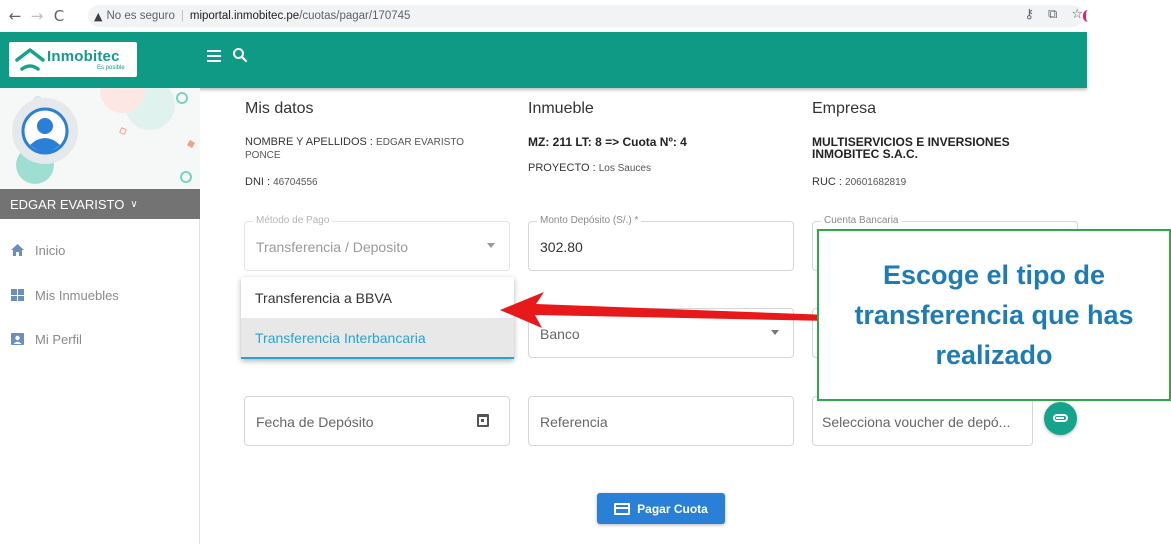  I want to click on cuenta-bancaria-label: Cuenta Bancaria, so click(861, 220).